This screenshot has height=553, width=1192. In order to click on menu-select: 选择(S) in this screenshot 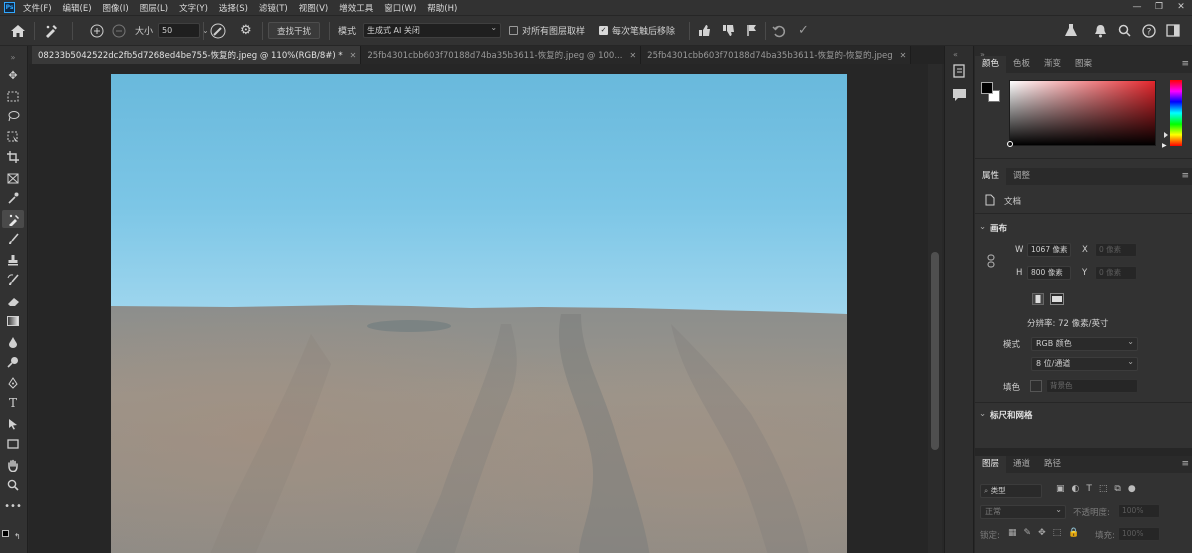, I will do `click(233, 8)`.